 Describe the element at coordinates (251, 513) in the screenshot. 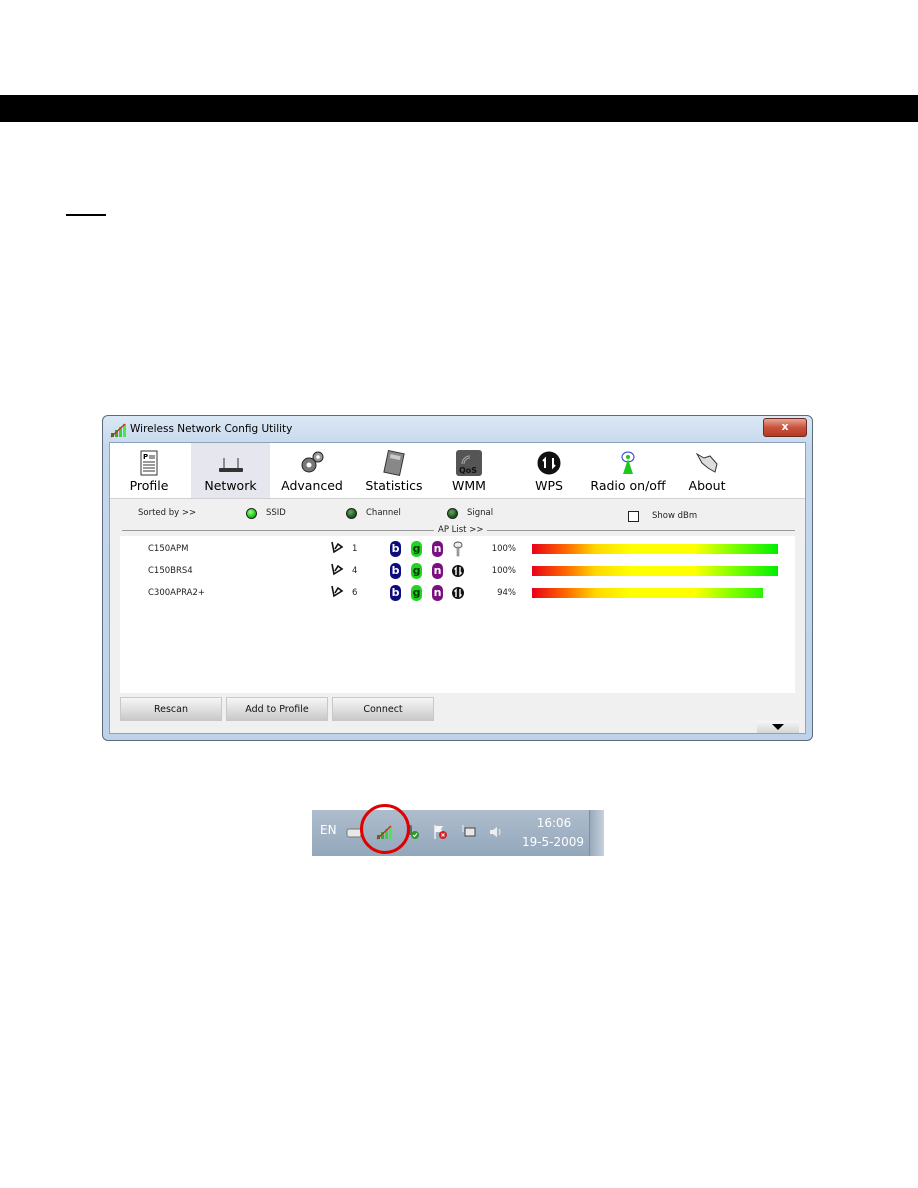

I see `sort-ssid-radio` at that location.